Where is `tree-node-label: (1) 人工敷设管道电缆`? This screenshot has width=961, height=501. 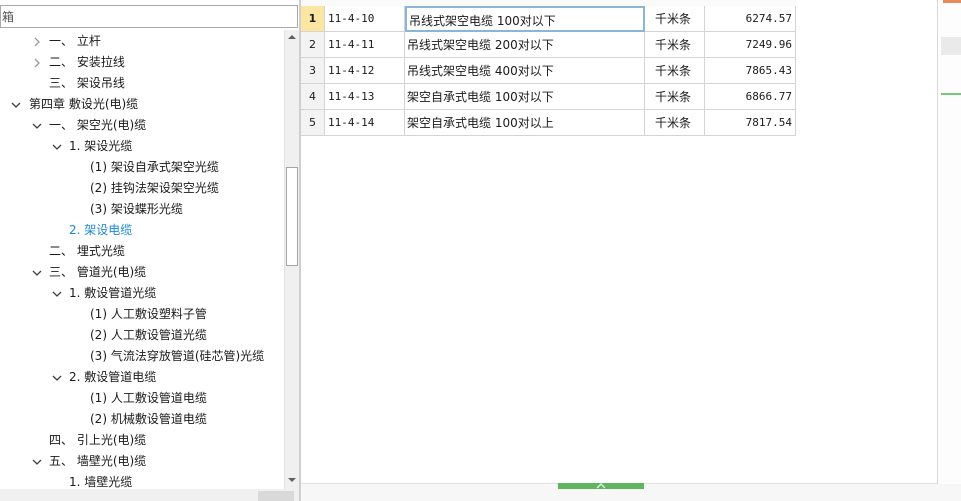
tree-node-label: (1) 人工敷设管道电缆 is located at coordinates (148, 398).